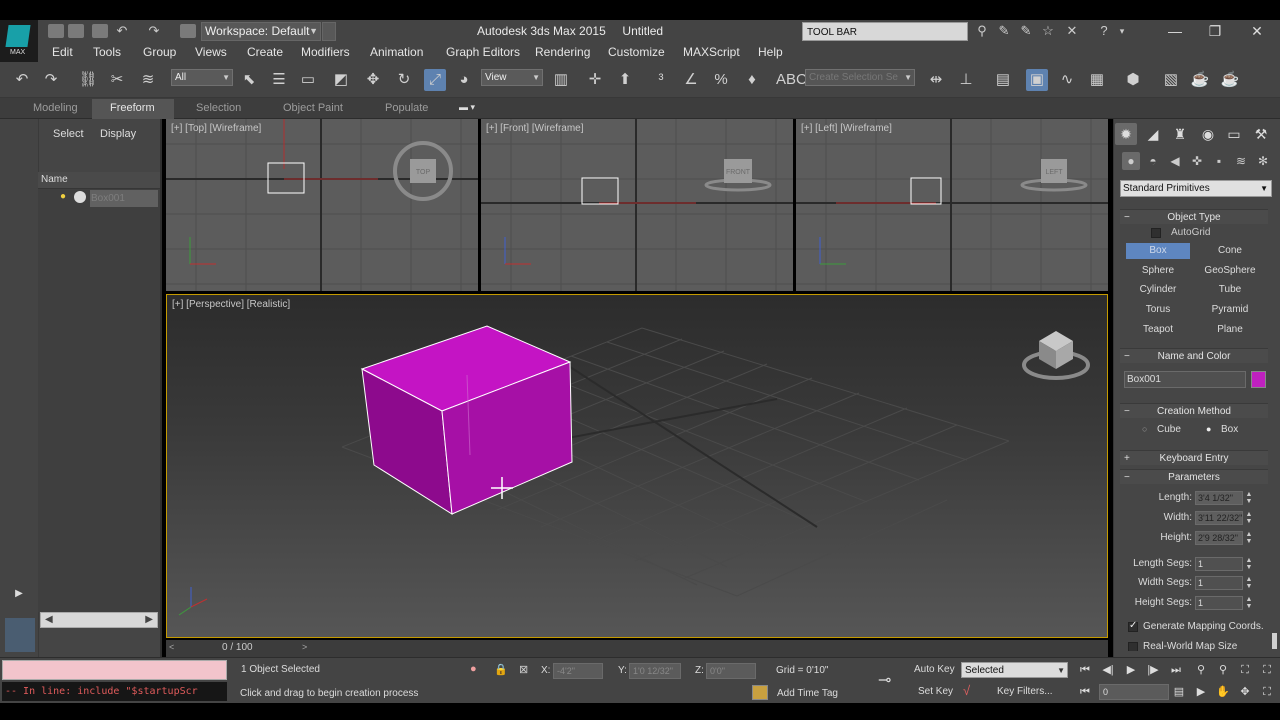 The image size is (1280, 720). What do you see at coordinates (1230, 330) in the screenshot?
I see `plane-button: Plane` at bounding box center [1230, 330].